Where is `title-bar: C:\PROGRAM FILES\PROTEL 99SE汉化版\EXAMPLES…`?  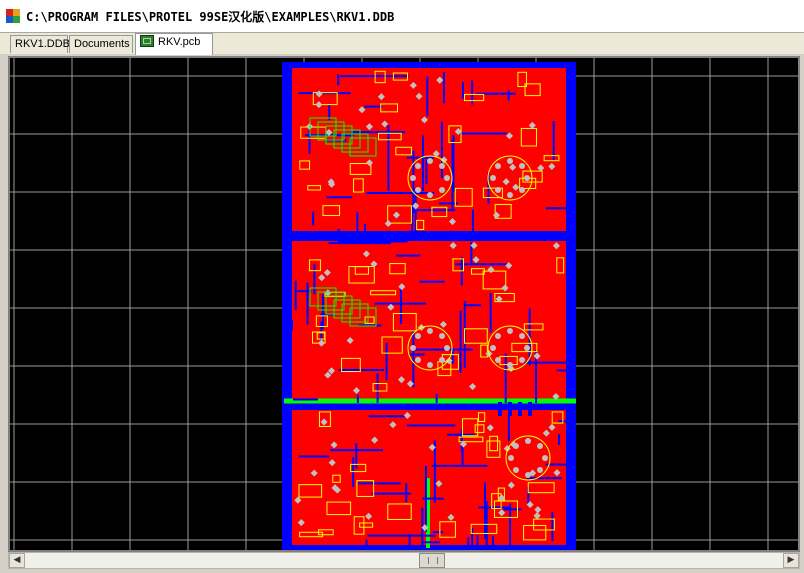
title-bar: C:\PROGRAM FILES\PROTEL 99SE汉化版\EXAMPLES… is located at coordinates (402, 16).